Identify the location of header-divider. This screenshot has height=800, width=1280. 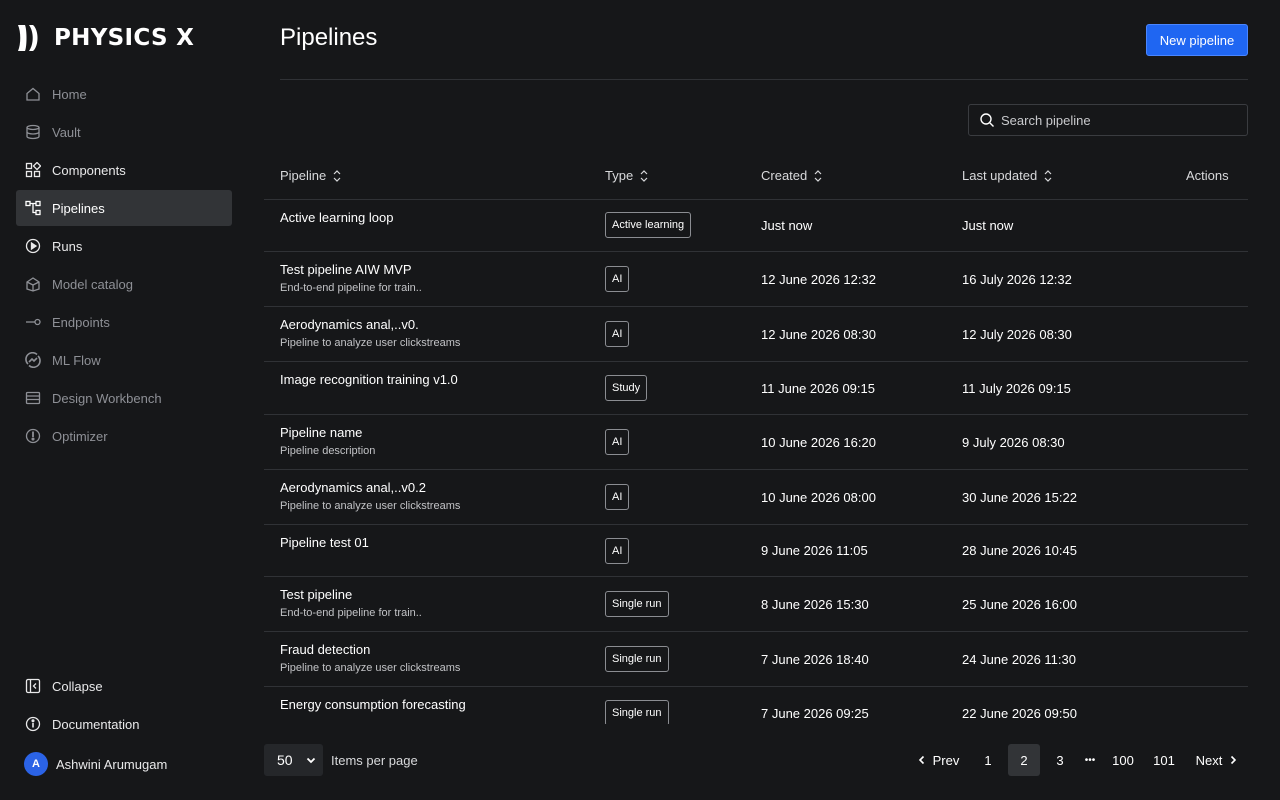
(764, 79).